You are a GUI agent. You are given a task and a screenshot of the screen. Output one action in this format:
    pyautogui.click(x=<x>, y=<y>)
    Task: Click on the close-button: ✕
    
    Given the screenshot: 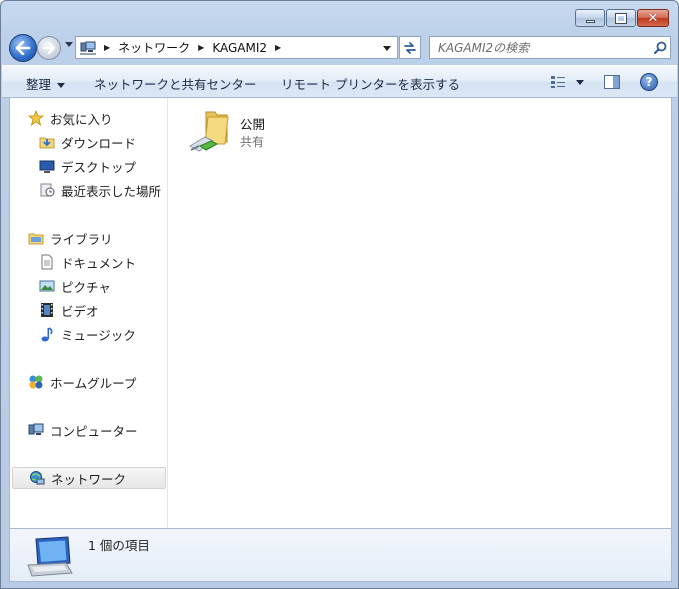 What is the action you would take?
    pyautogui.click(x=653, y=18)
    